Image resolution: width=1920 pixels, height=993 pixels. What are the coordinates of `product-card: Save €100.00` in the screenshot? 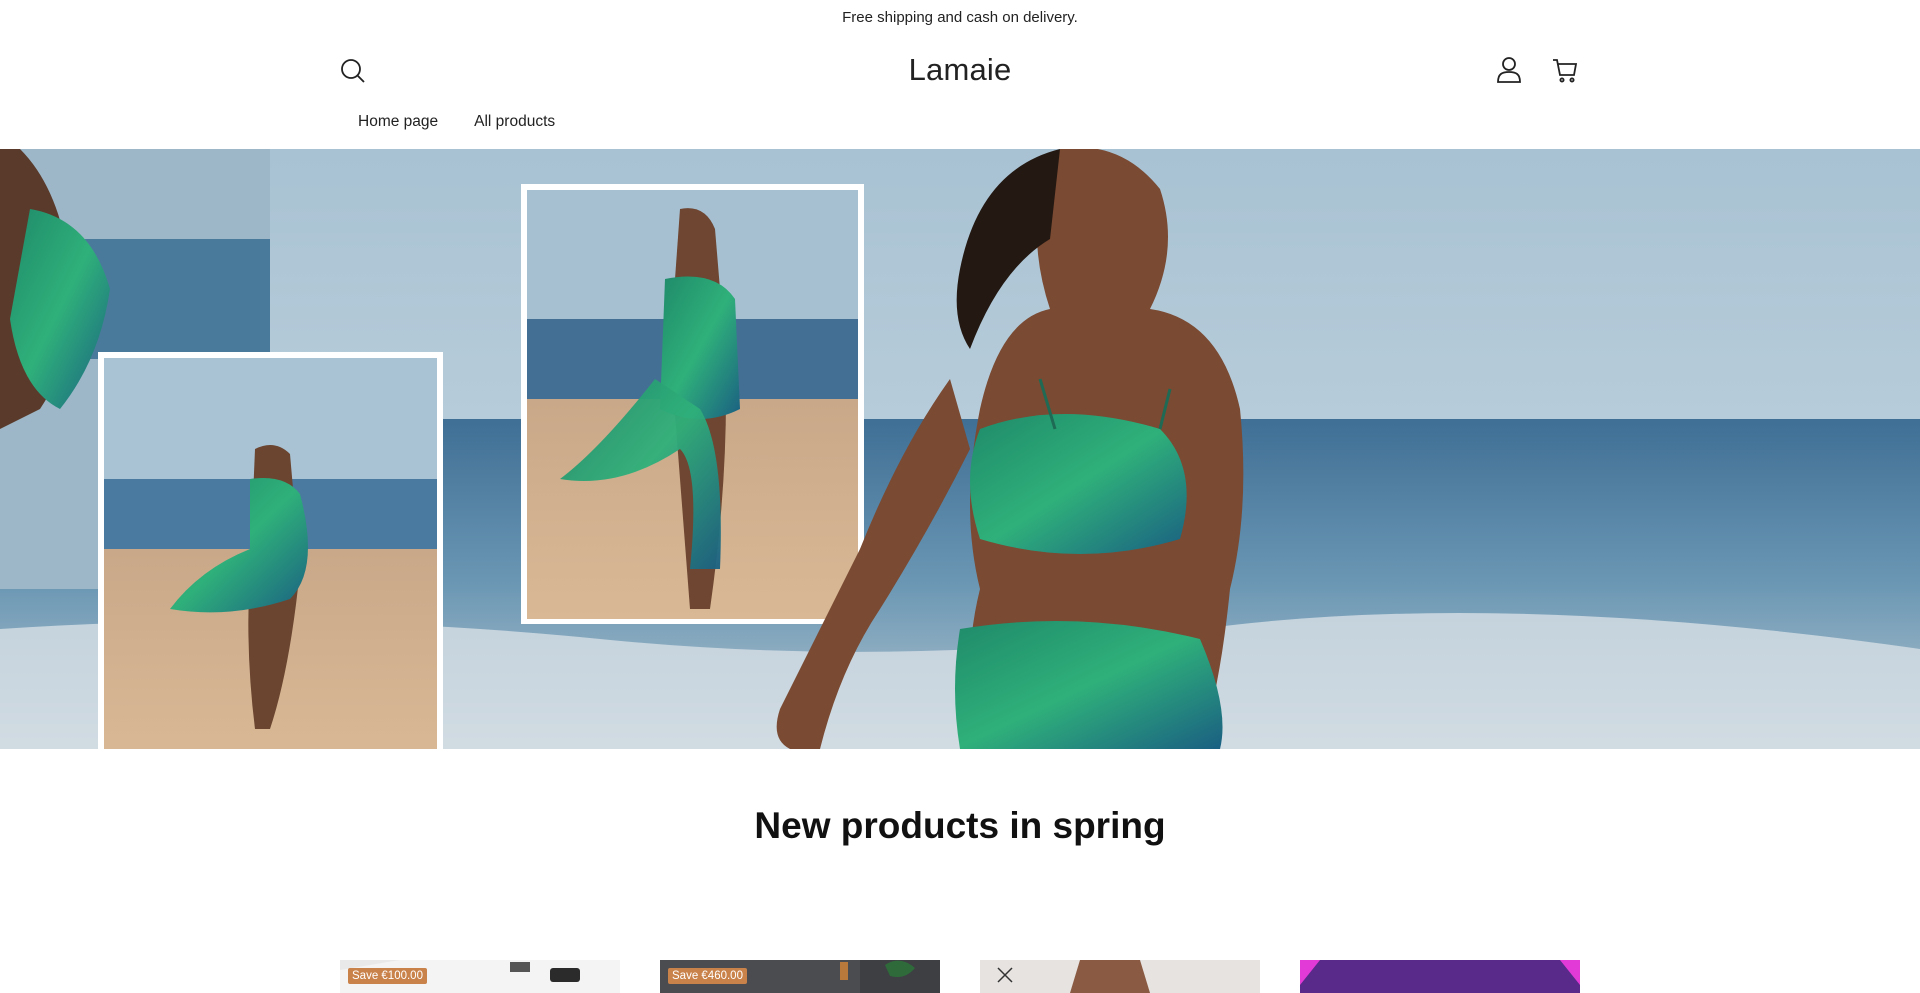 It's located at (480, 976).